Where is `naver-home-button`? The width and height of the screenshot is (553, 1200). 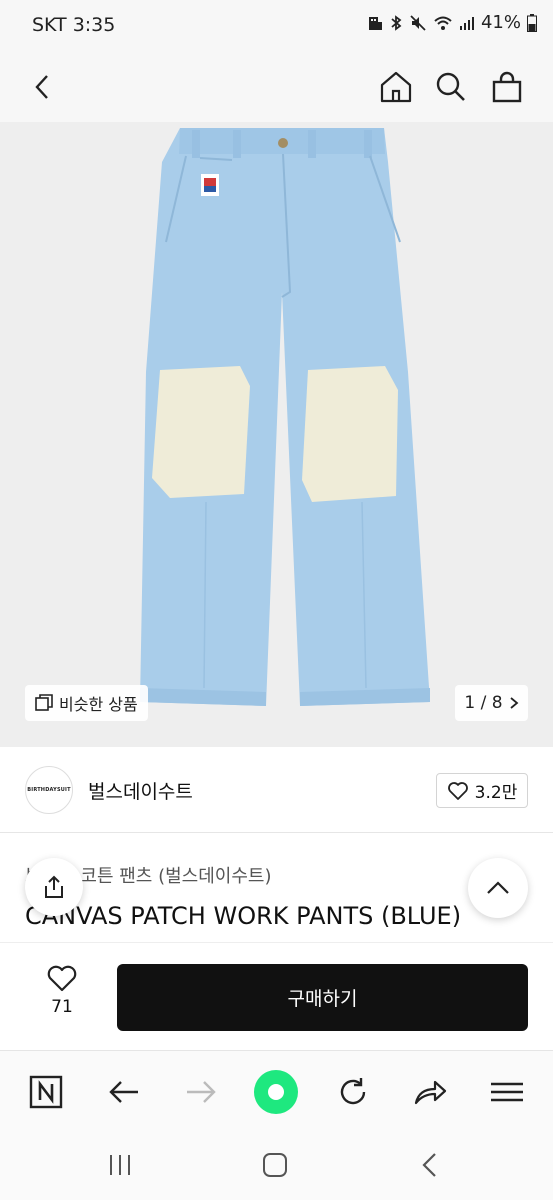
naver-home-button is located at coordinates (46, 1092).